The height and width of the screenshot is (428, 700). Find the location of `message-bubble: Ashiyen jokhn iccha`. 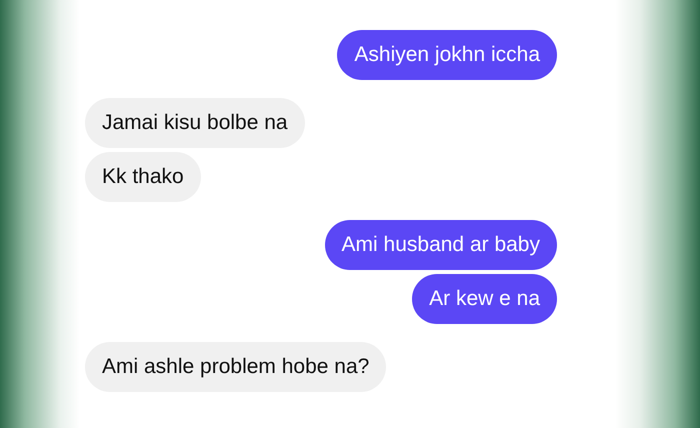

message-bubble: Ashiyen jokhn iccha is located at coordinates (447, 55).